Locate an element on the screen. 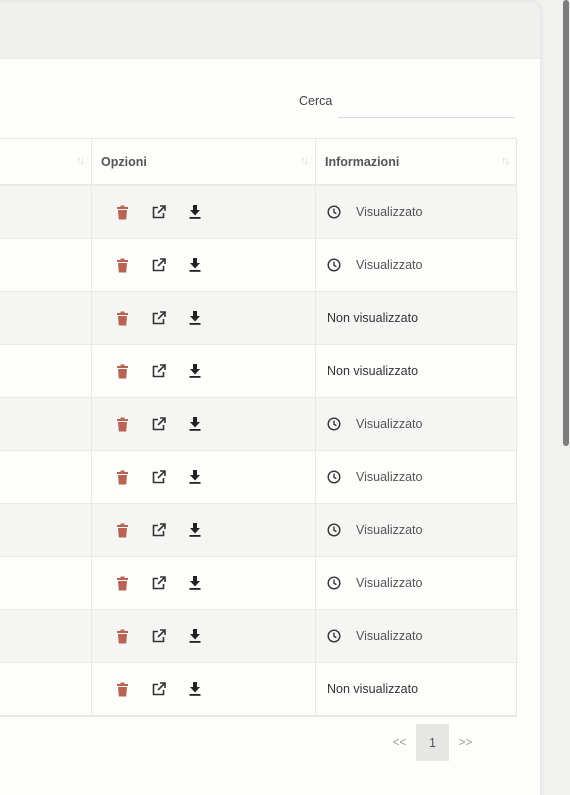 The image size is (570, 795). scrollbar-thumb is located at coordinates (566, 223).